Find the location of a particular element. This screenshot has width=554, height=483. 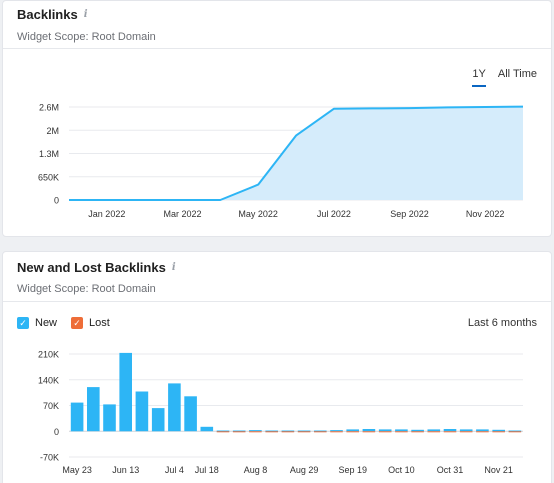

y-tick-label: 140K is located at coordinates (48, 380).